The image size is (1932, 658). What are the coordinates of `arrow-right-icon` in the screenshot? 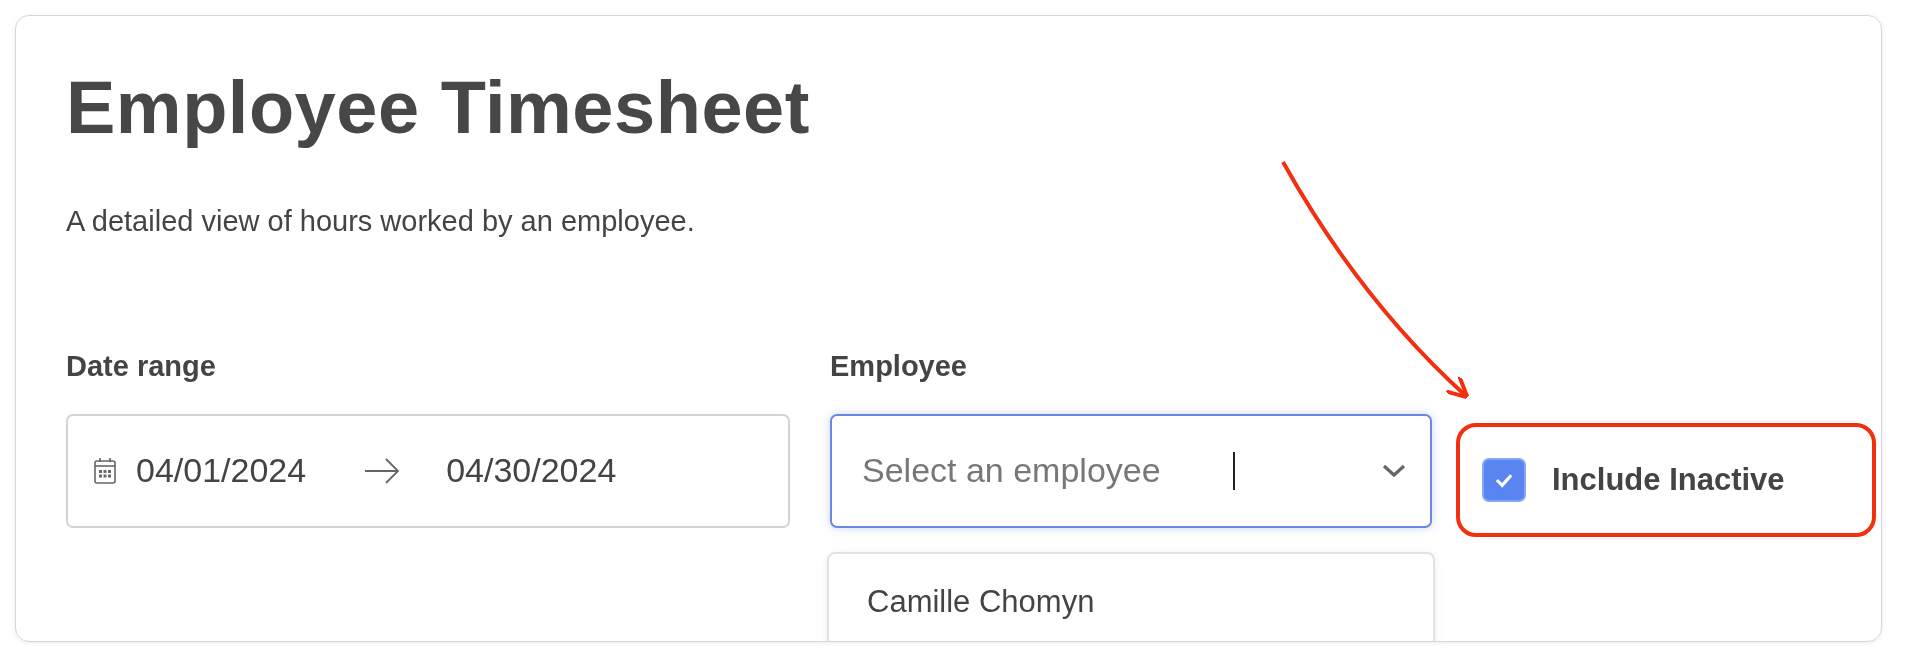 It's located at (382, 470).